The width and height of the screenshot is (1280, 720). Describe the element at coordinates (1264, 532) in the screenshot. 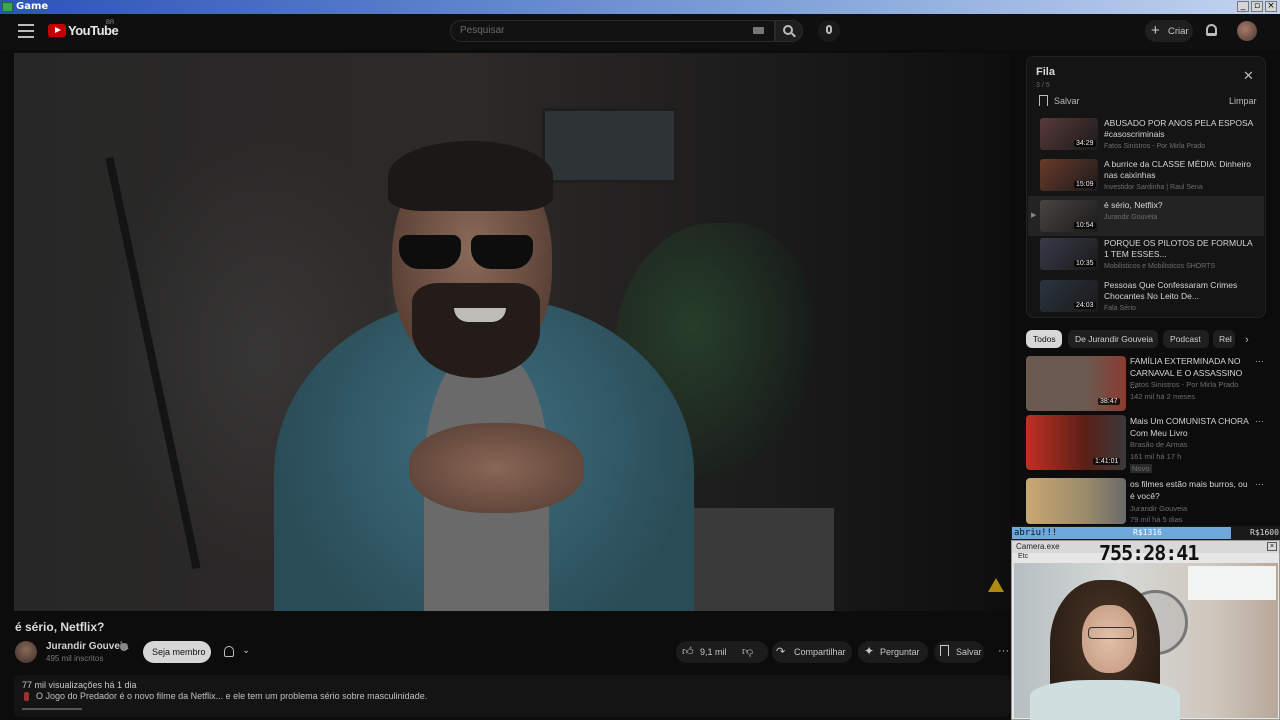

I see `donation-goal: R$1600` at that location.